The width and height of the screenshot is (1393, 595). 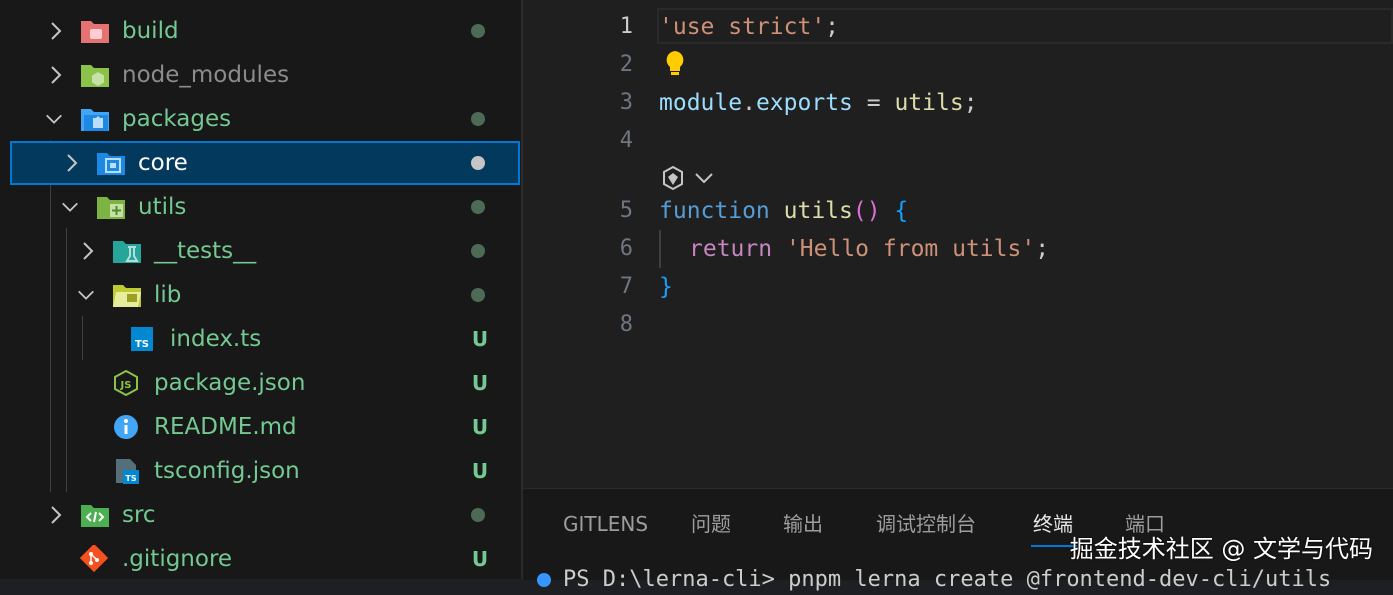 I want to click on code-line: 3 module.exports = utils;, so click(x=958, y=103).